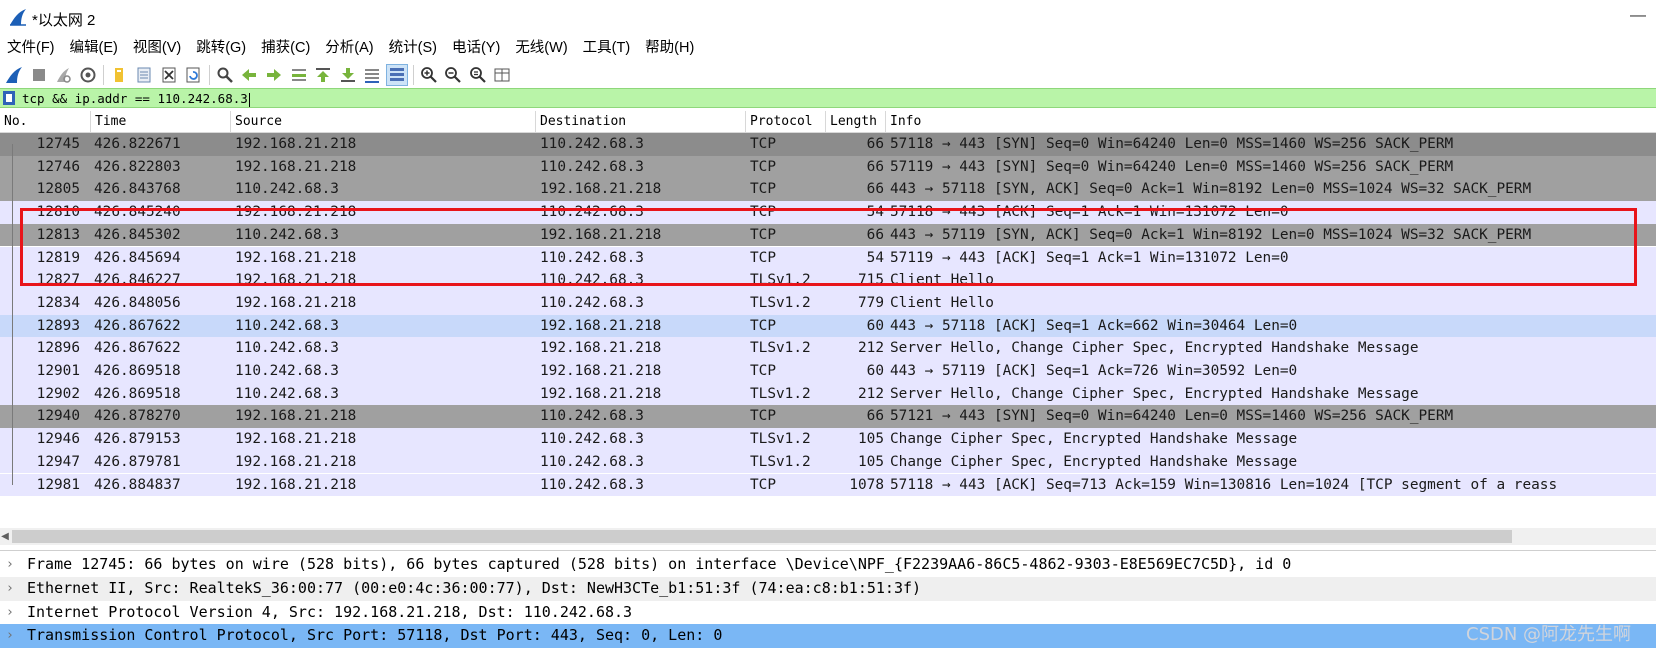 This screenshot has height=654, width=1656. I want to click on goto-packet-icon, so click(299, 75).